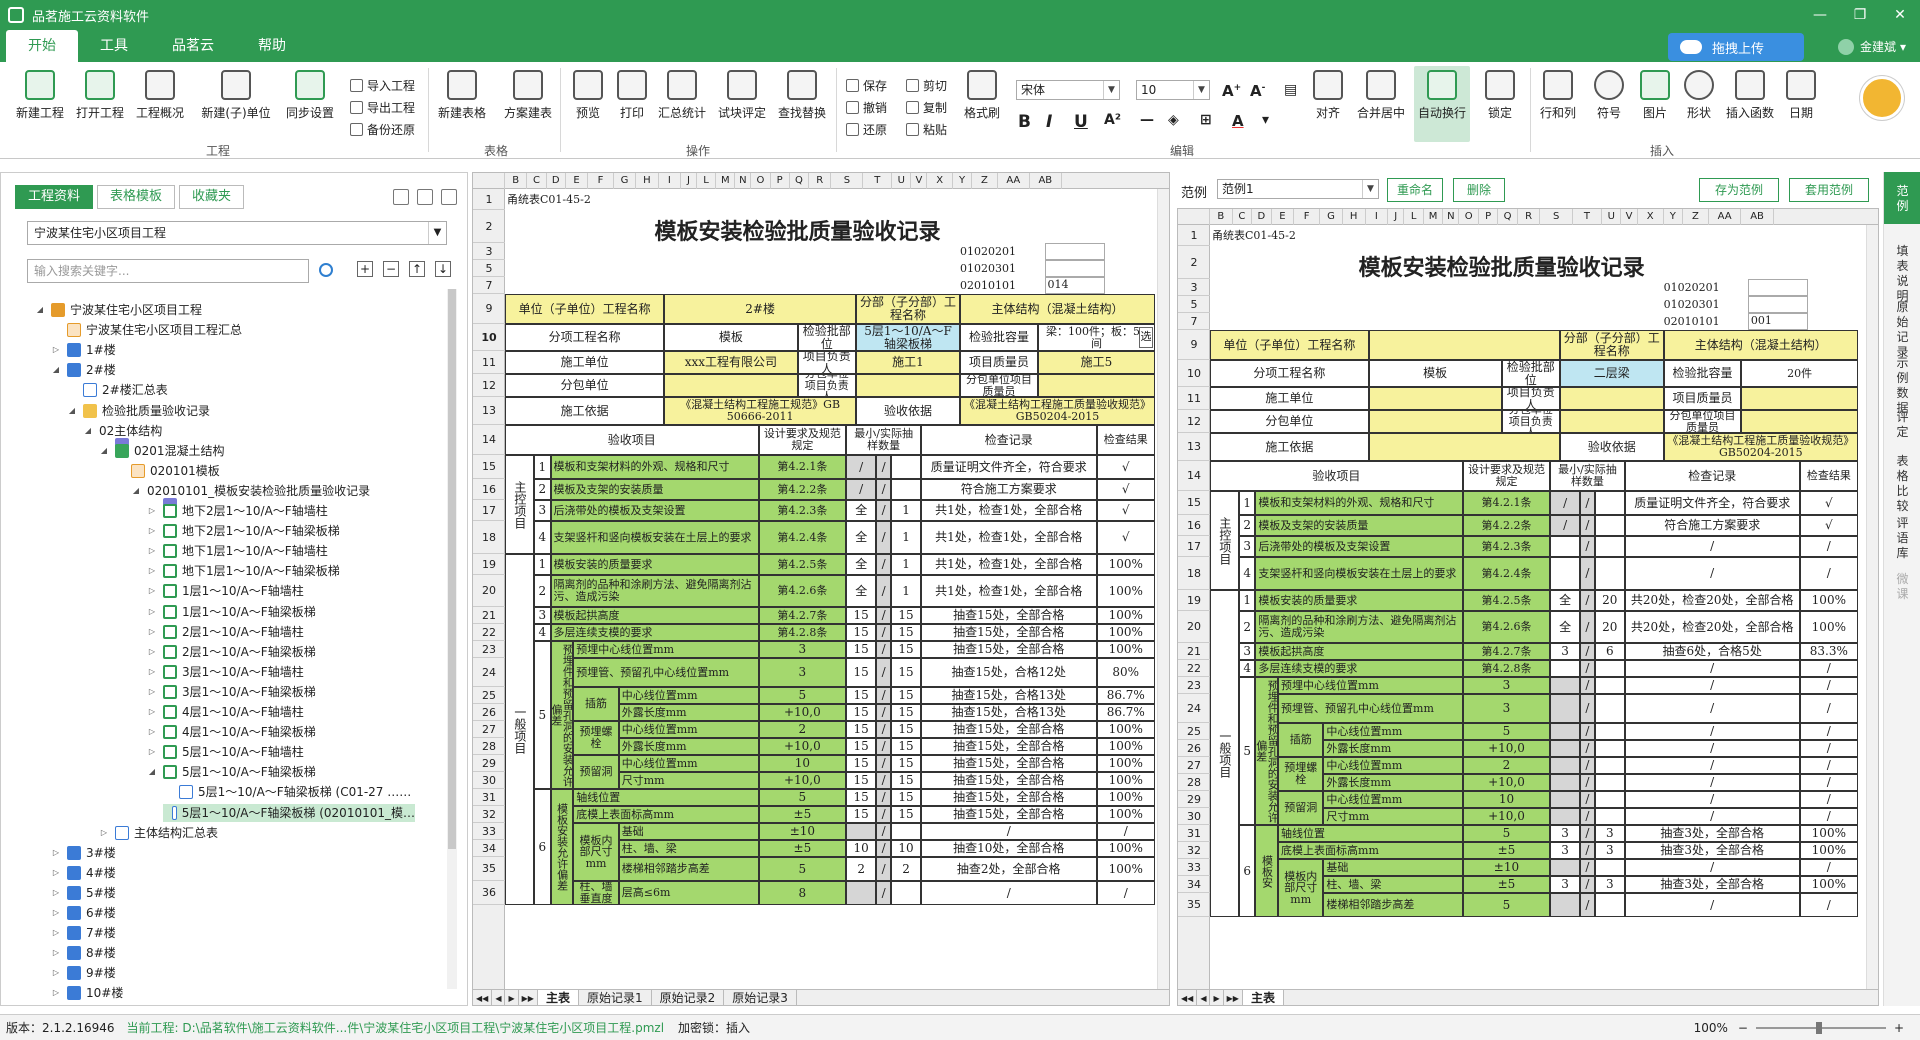  What do you see at coordinates (682, 95) in the screenshot?
I see `summary-stats-button: 汇总统计` at bounding box center [682, 95].